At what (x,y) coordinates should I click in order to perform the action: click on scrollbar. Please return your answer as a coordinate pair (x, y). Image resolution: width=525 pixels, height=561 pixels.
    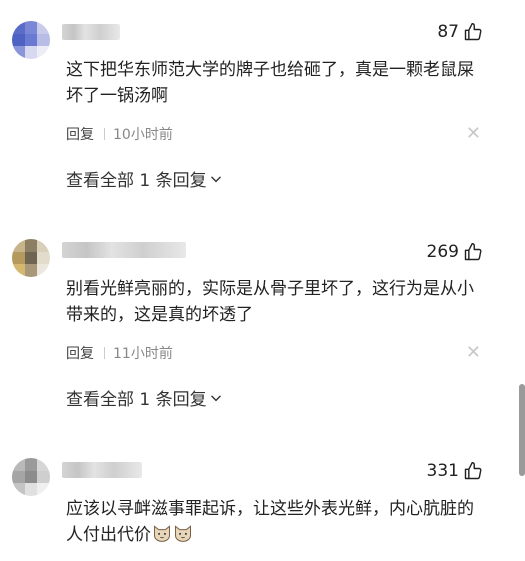
    Looking at the image, I should click on (522, 430).